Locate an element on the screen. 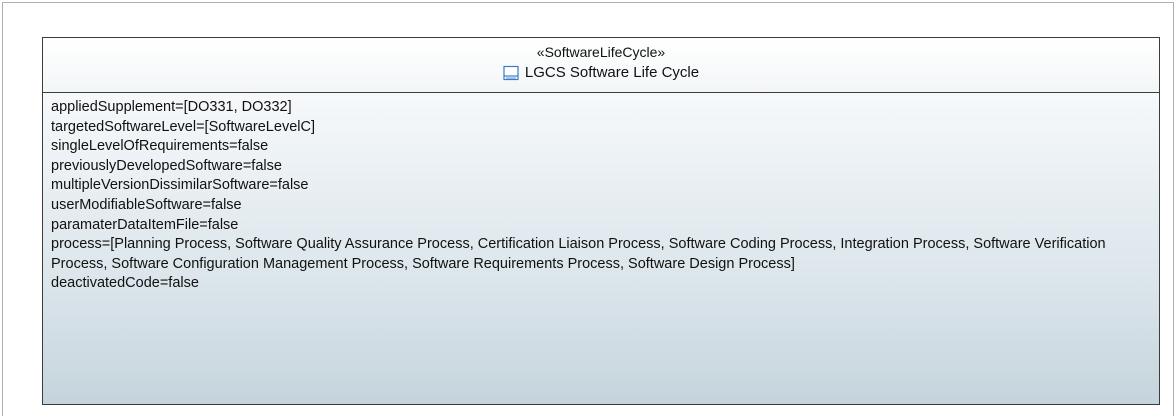  block-title-row: LGCS Software Life Cycle is located at coordinates (601, 73).